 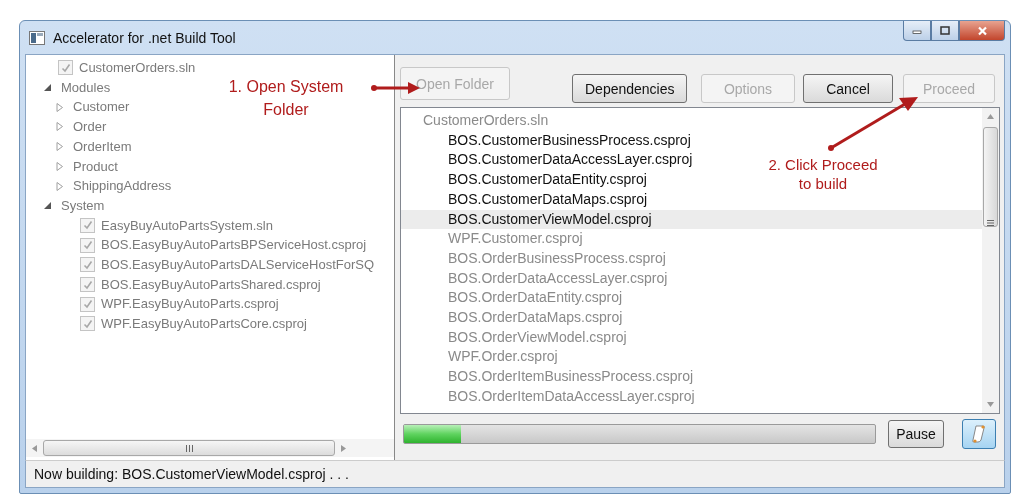 I want to click on build-list-item: WPF.Order.csproj, so click(x=479, y=357).